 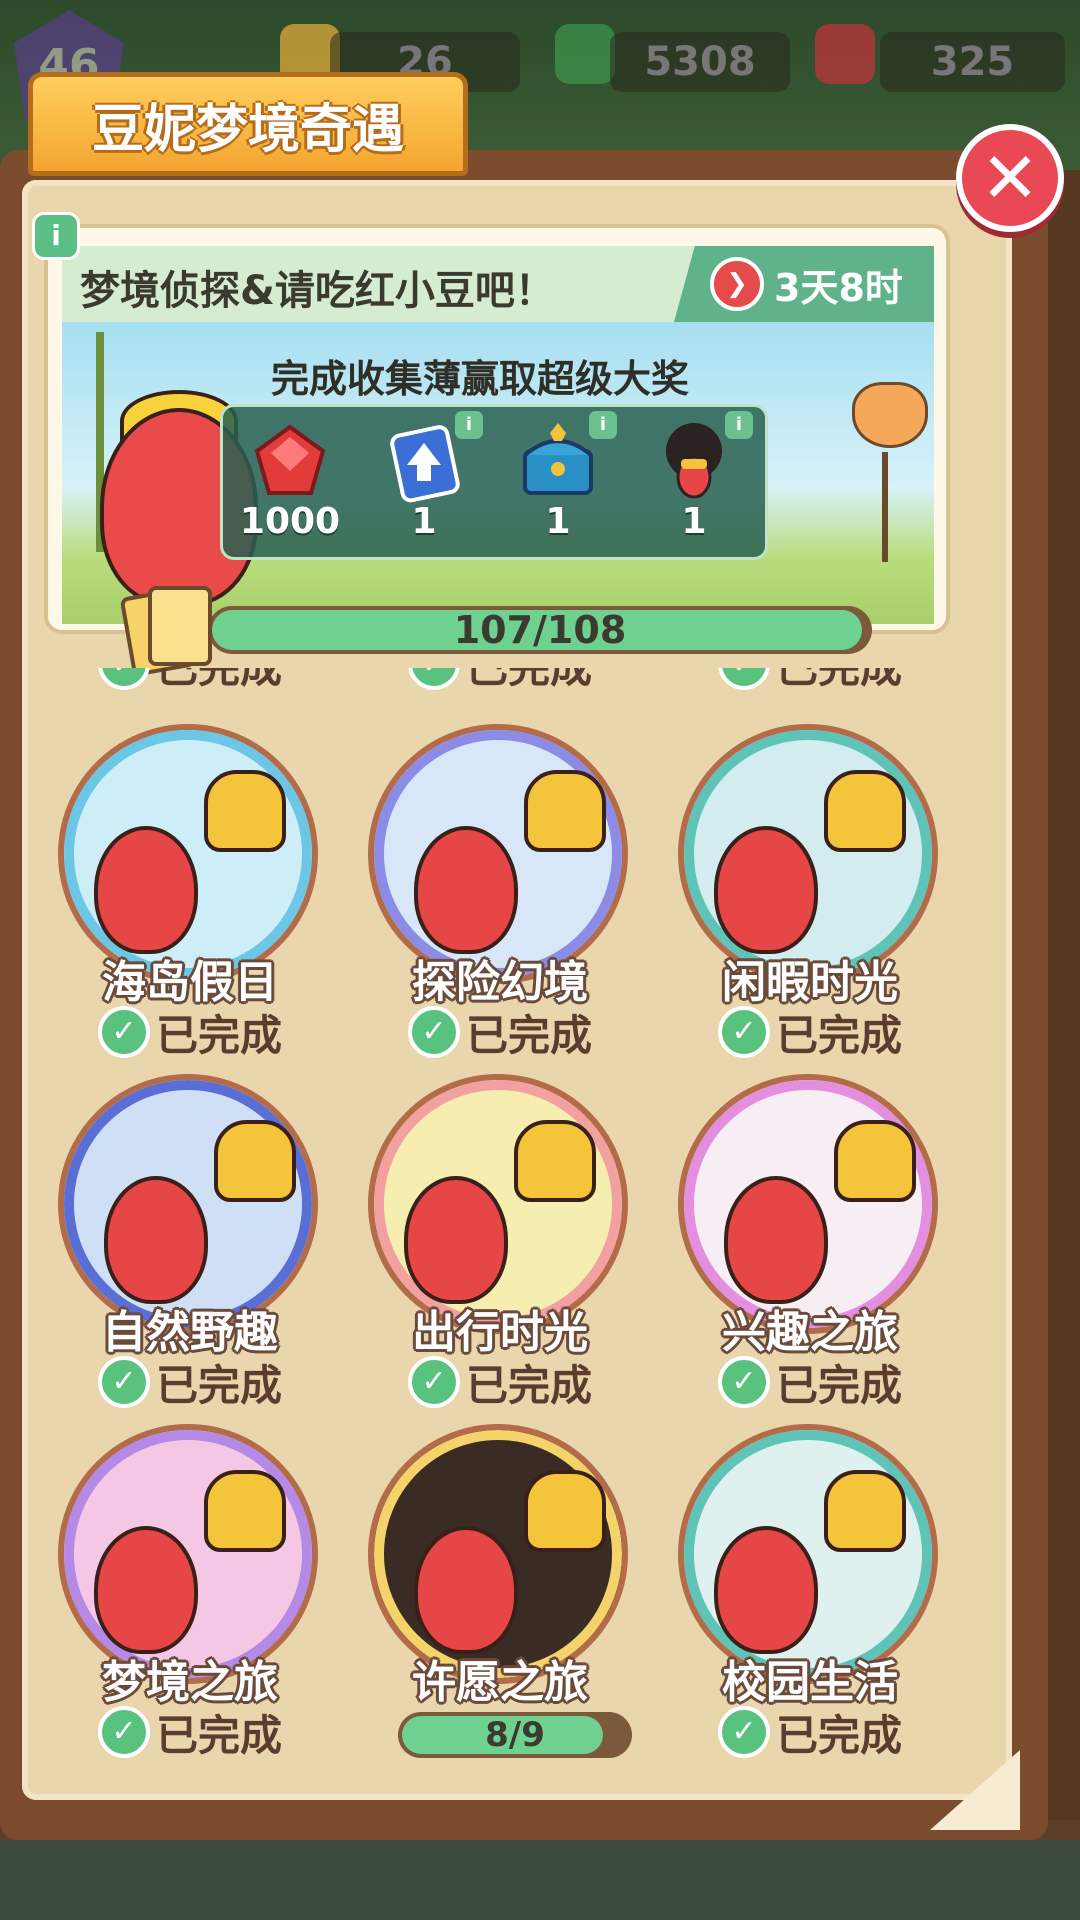 I want to click on album-progress-bar: 8/9, so click(x=515, y=1735).